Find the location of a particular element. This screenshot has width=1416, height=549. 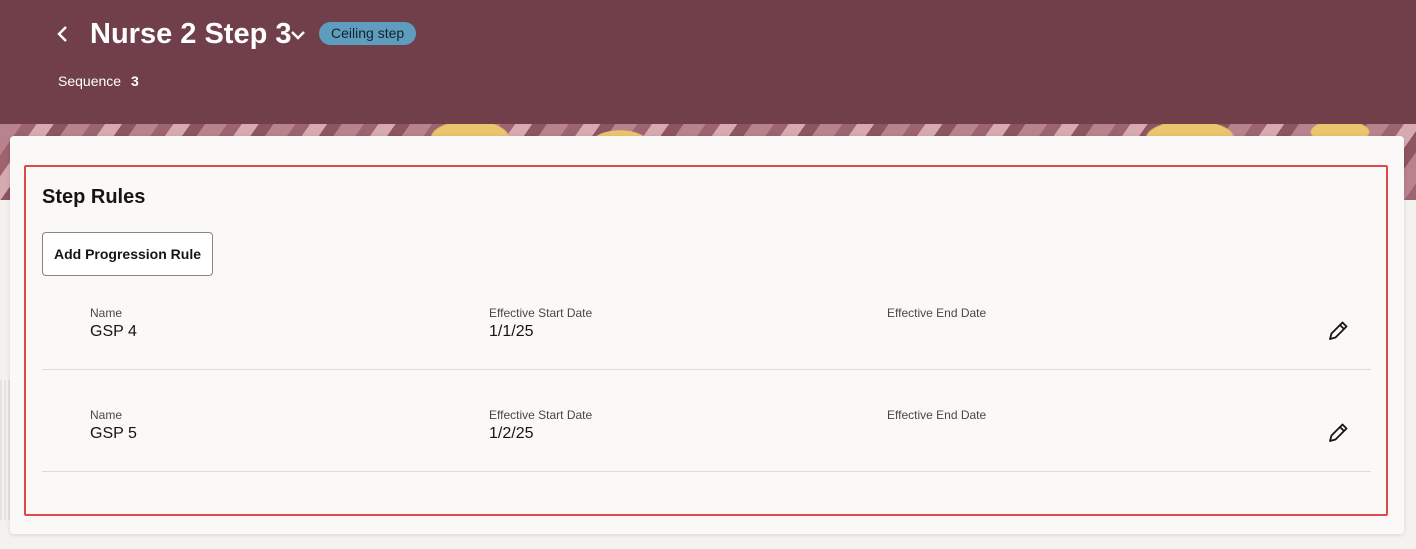

sequence-value: 3 is located at coordinates (134, 81).